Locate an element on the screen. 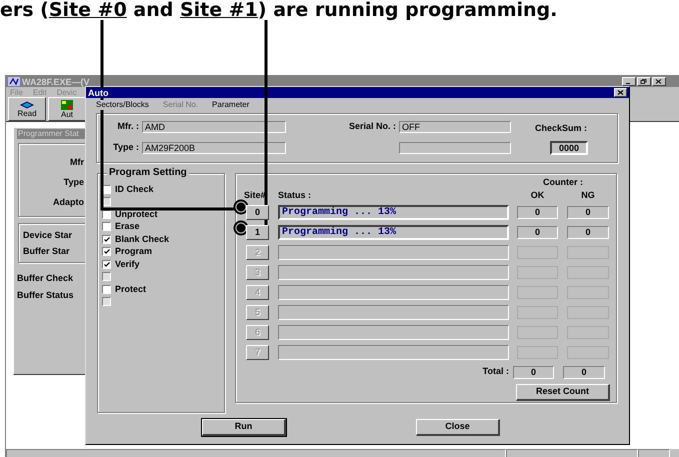 The width and height of the screenshot is (679, 457). option-label: Unprotect is located at coordinates (136, 214).